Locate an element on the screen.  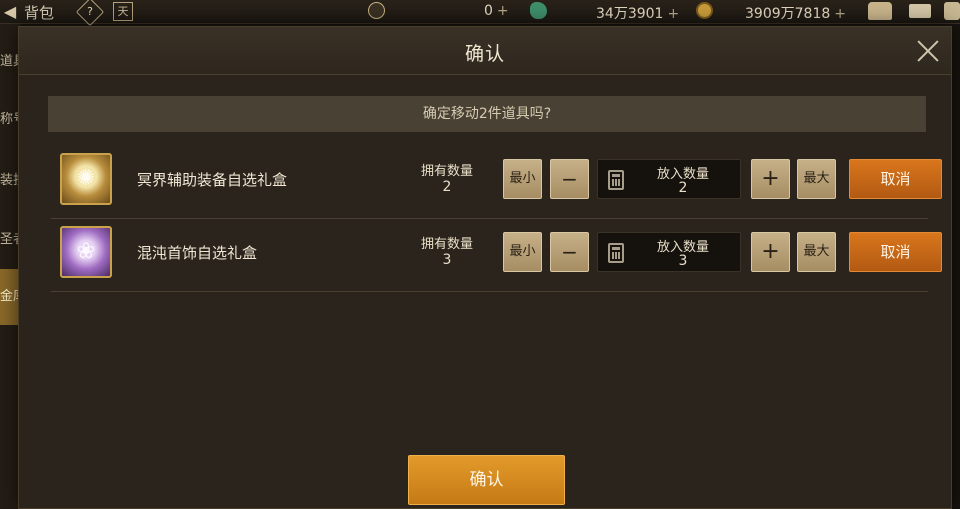
currency-3: 3909万7818 + is located at coordinates (795, 14).